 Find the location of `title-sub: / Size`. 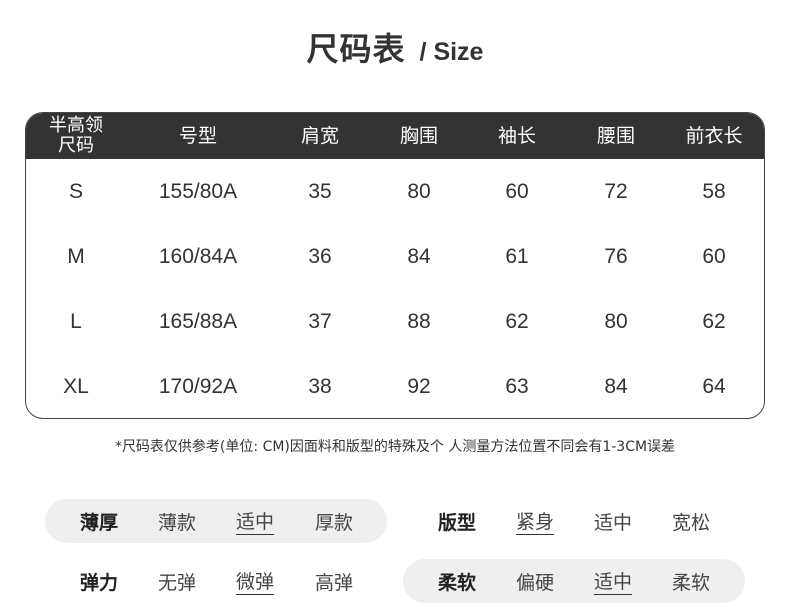

title-sub: / Size is located at coordinates (451, 52).